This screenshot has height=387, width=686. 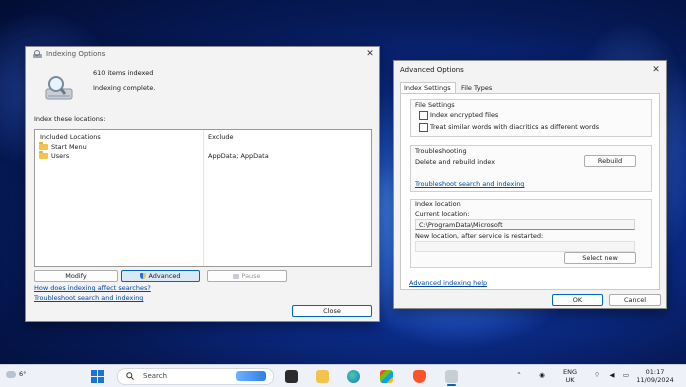 I want to click on ok-button: OK, so click(x=577, y=300).